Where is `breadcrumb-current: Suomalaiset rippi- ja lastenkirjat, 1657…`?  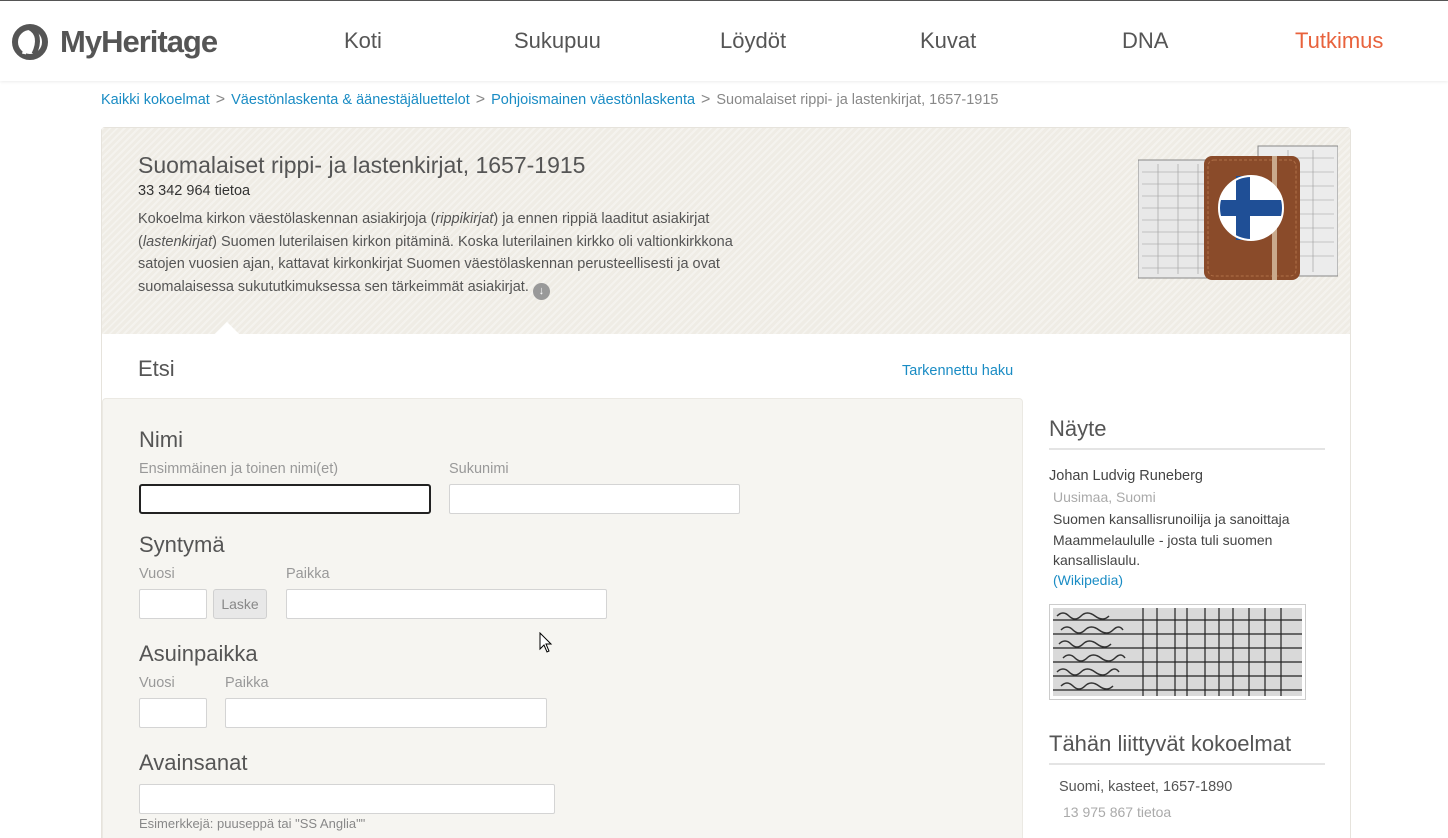
breadcrumb-current: Suomalaiset rippi- ja lastenkirjat, 1657… is located at coordinates (857, 100).